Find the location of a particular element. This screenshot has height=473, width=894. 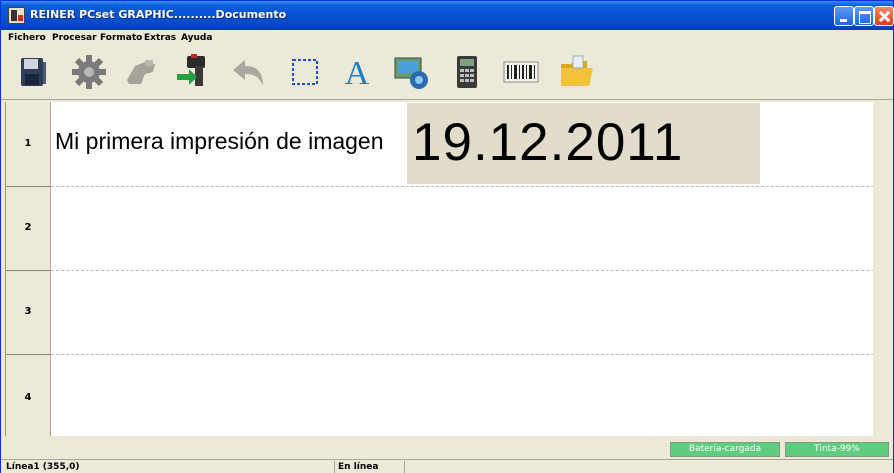

menu-fichero: Fichero is located at coordinates (27, 38).